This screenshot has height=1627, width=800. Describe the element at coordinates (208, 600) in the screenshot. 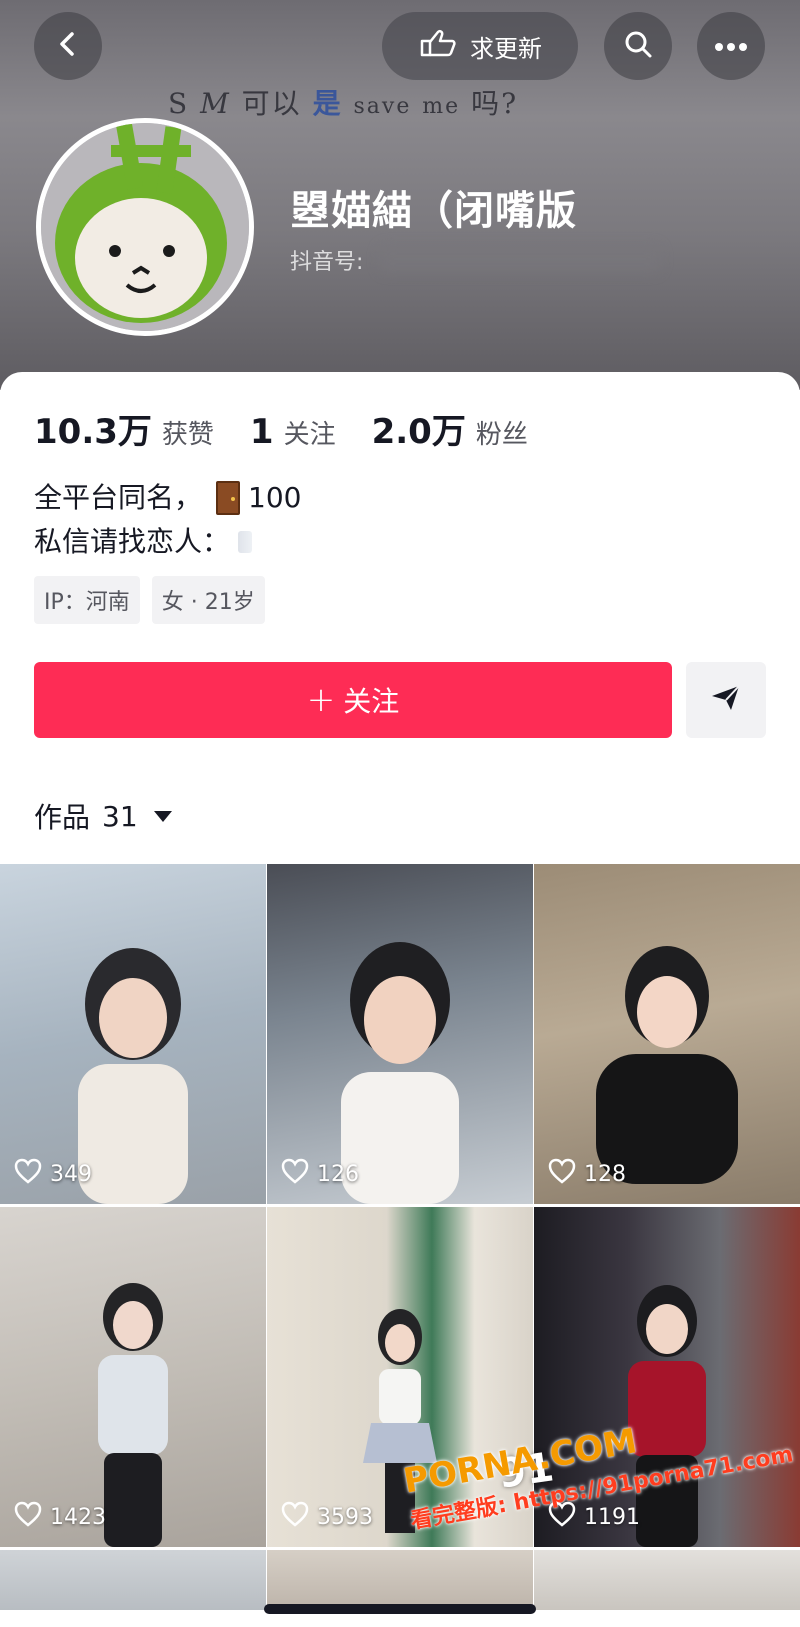

I see `gender-age-tag: 女 · 21岁` at that location.